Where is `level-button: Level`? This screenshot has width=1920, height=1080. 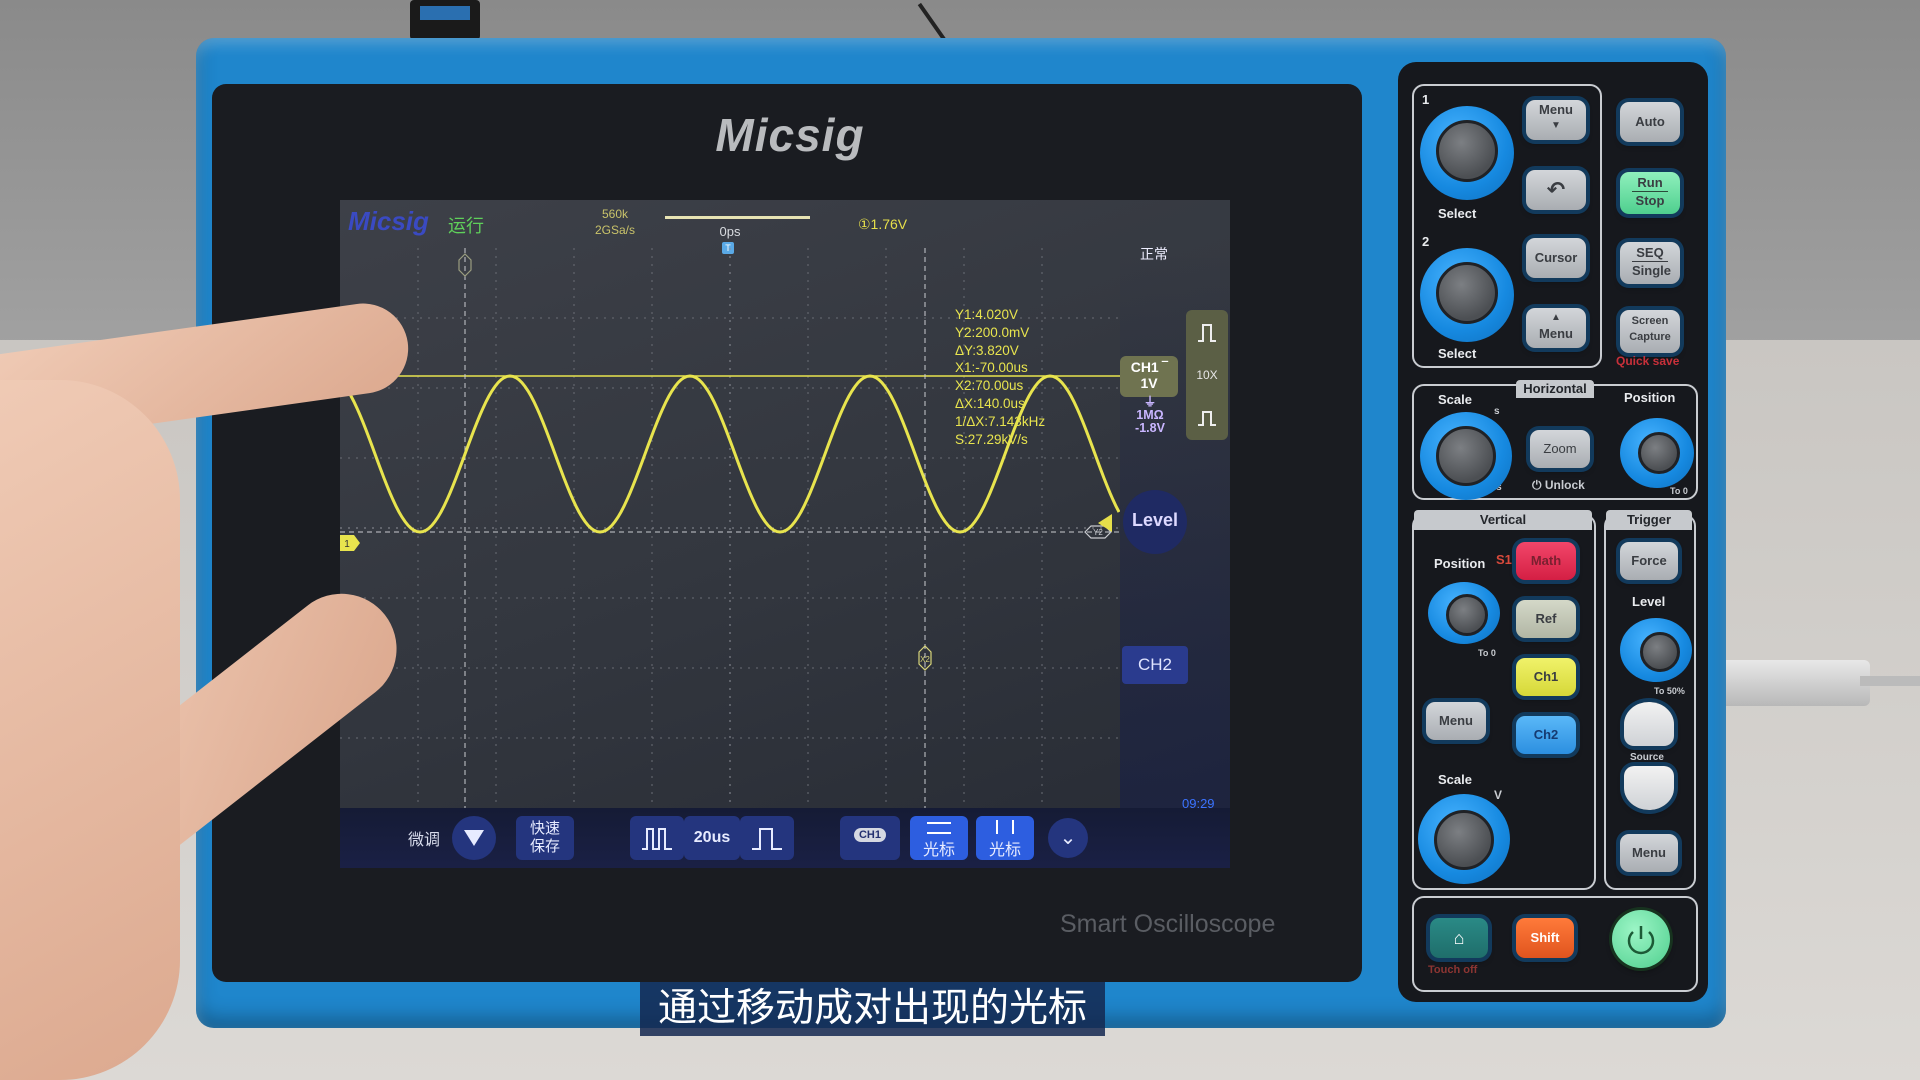 level-button: Level is located at coordinates (1155, 522).